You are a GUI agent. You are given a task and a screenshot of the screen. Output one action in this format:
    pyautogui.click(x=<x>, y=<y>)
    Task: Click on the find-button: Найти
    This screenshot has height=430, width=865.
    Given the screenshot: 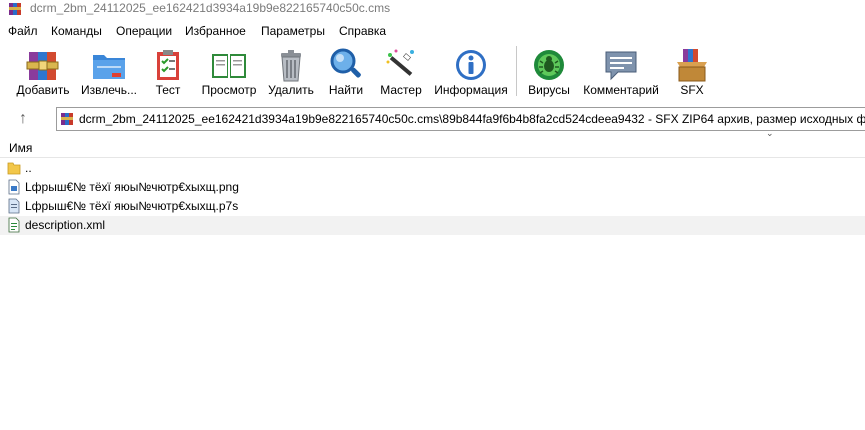 What is the action you would take?
    pyautogui.click(x=346, y=71)
    